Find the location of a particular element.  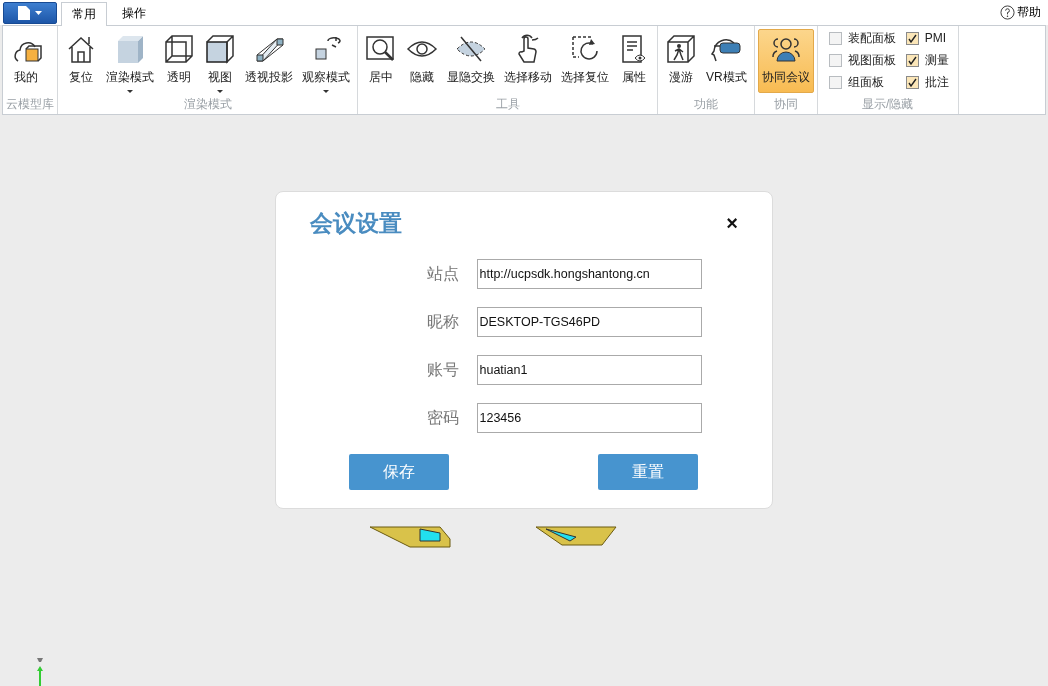

input-field: huatian1 is located at coordinates (589, 370).